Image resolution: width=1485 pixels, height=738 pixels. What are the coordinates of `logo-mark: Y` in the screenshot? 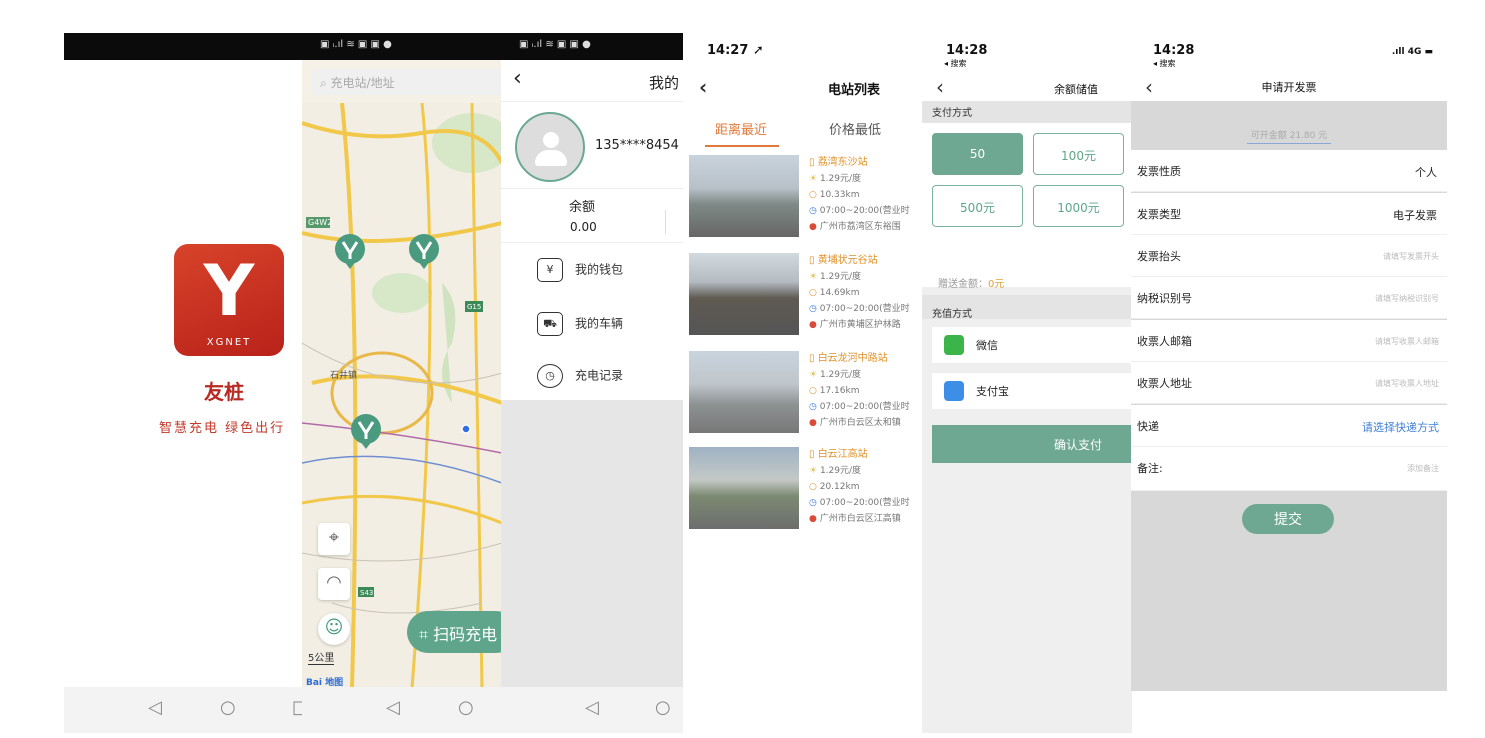 It's located at (229, 291).